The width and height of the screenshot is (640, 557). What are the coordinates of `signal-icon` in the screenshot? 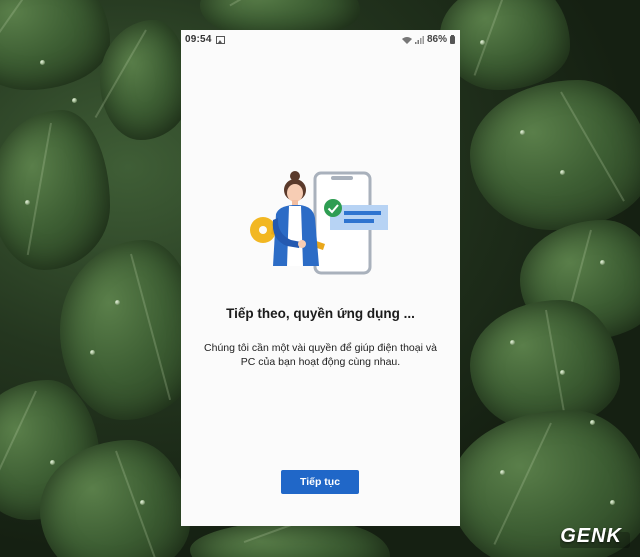 It's located at (419, 39).